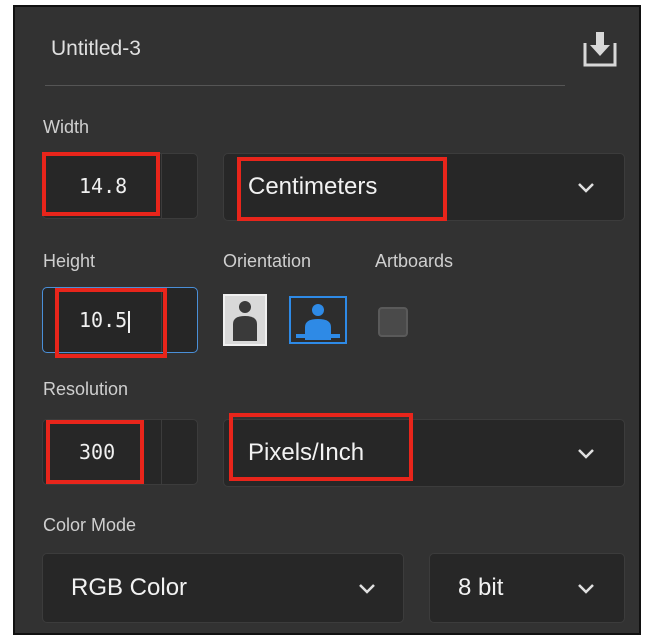 This screenshot has width=654, height=638. What do you see at coordinates (424, 187) in the screenshot?
I see `width-unit-select: Centimeters` at bounding box center [424, 187].